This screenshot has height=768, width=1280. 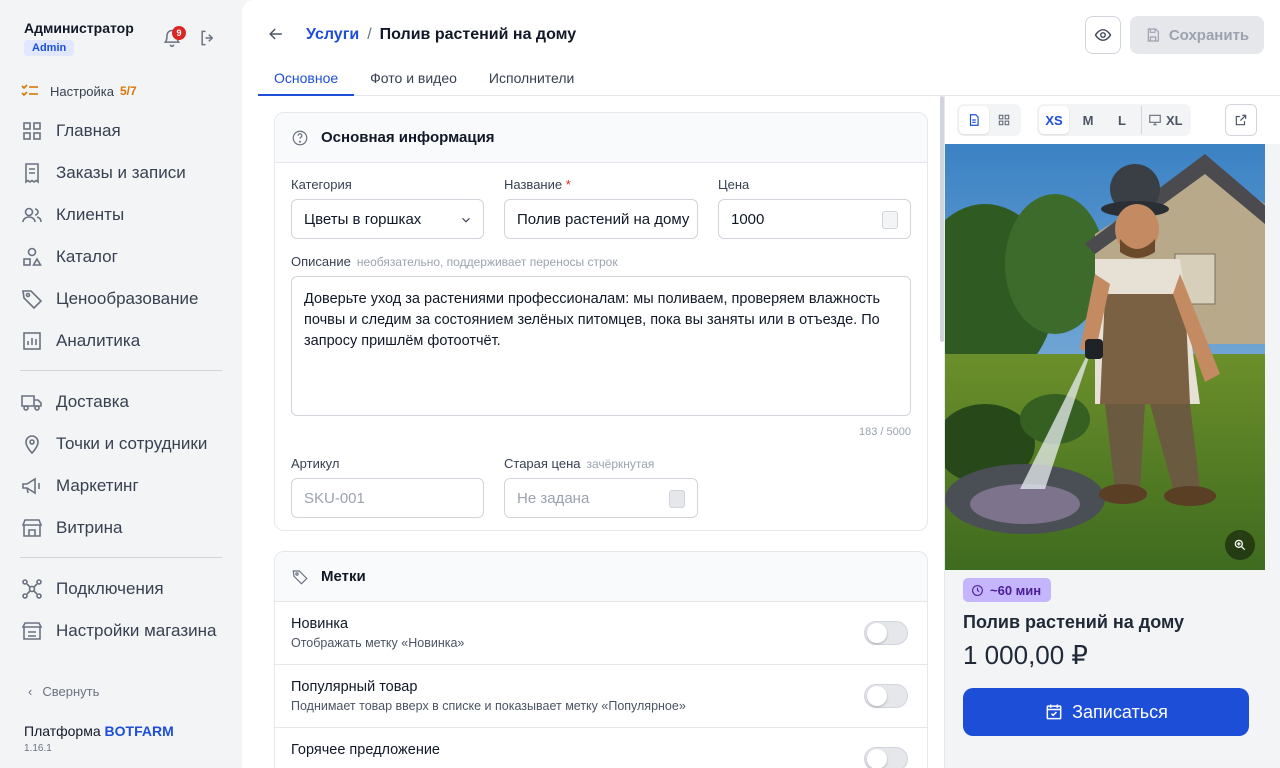 I want to click on size-xs-button: XS, so click(x=1054, y=120).